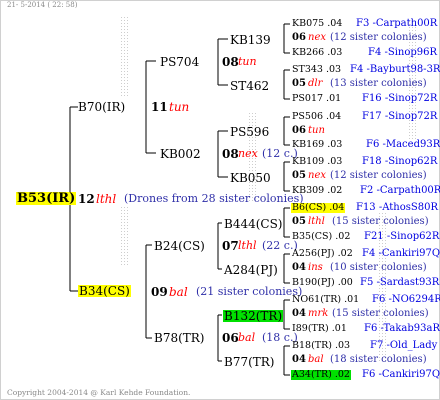 The image size is (440, 400). What do you see at coordinates (316, 117) in the screenshot?
I see `ancestor-entry: PS506 .04` at bounding box center [316, 117].